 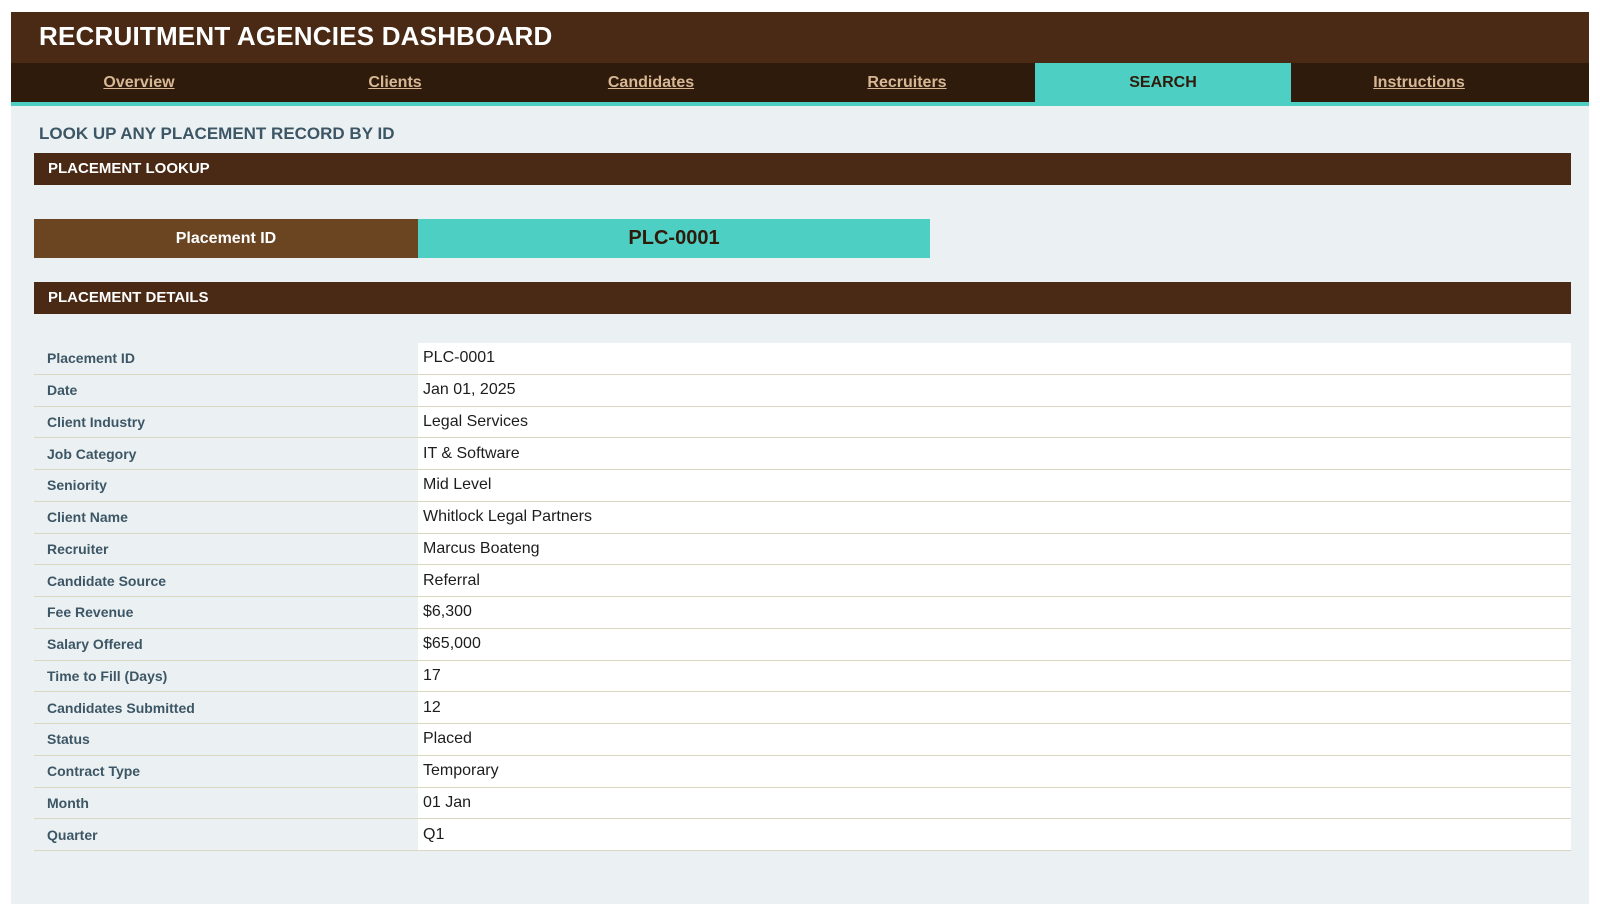 I want to click on detail-value: Temporary, so click(x=994, y=771).